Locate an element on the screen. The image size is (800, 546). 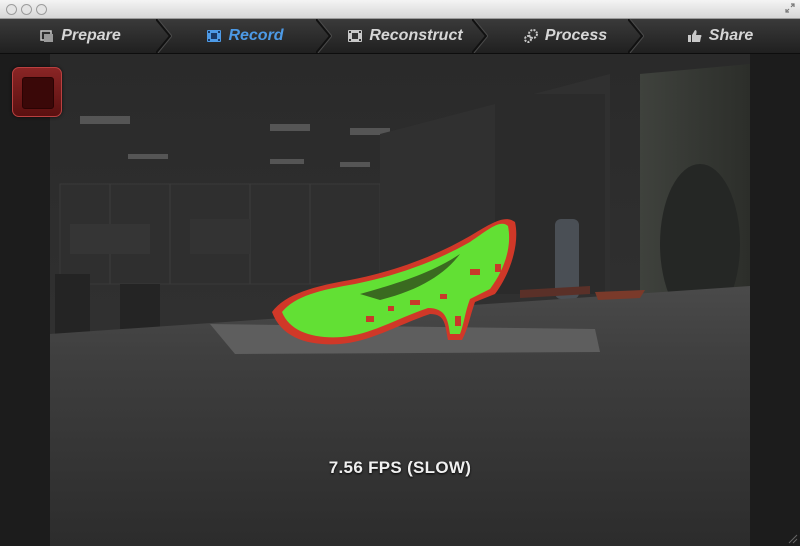
step-share: Share is located at coordinates (720, 36).